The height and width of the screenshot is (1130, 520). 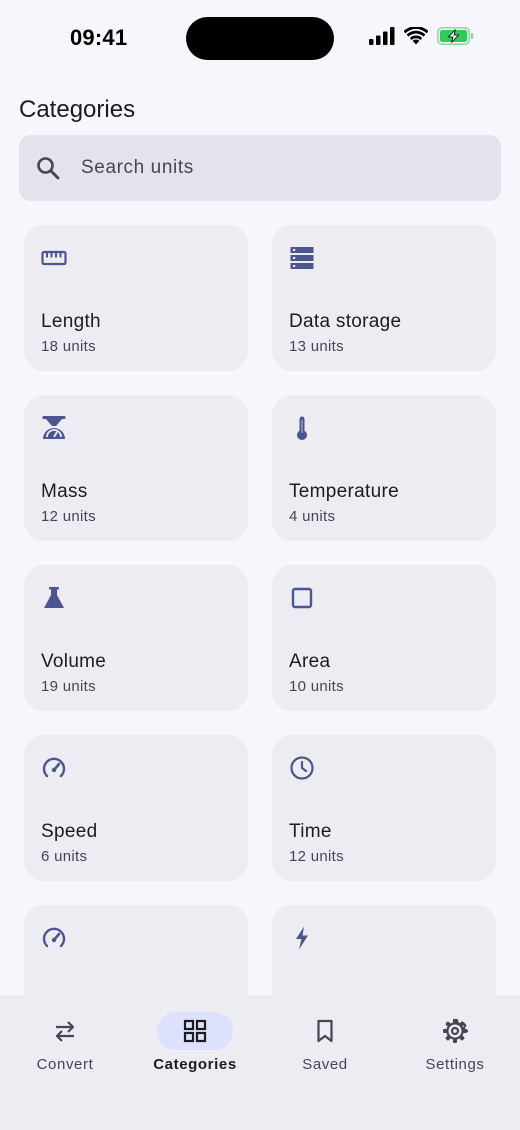 I want to click on category-card-partial-right, so click(x=384, y=950).